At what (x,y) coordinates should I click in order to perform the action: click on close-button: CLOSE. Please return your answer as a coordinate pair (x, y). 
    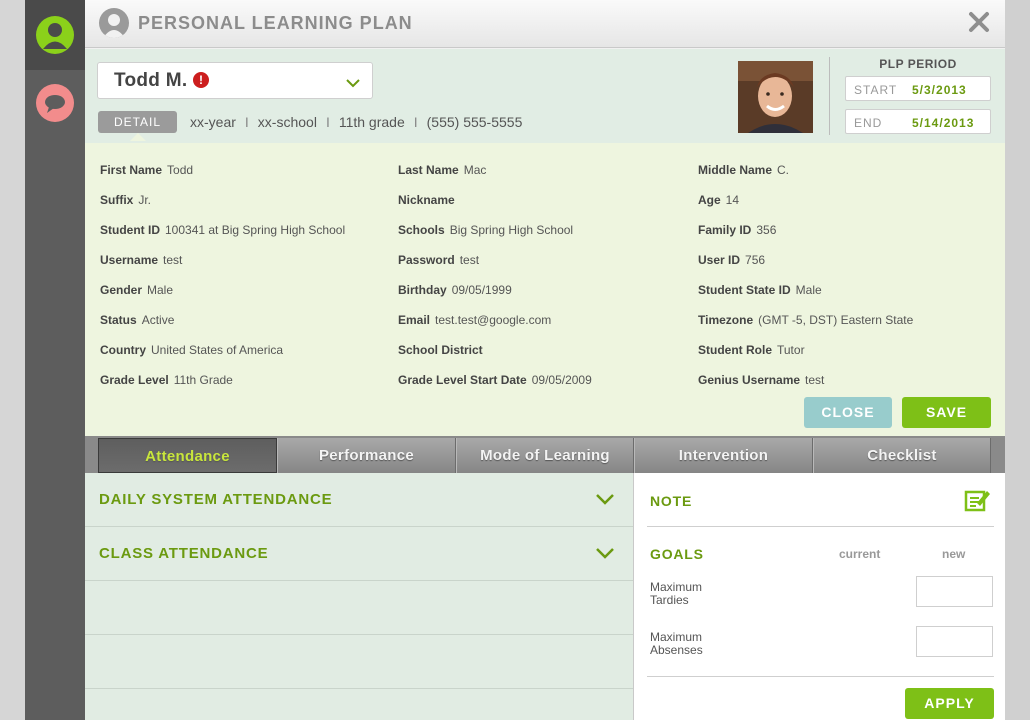
    Looking at the image, I should click on (848, 412).